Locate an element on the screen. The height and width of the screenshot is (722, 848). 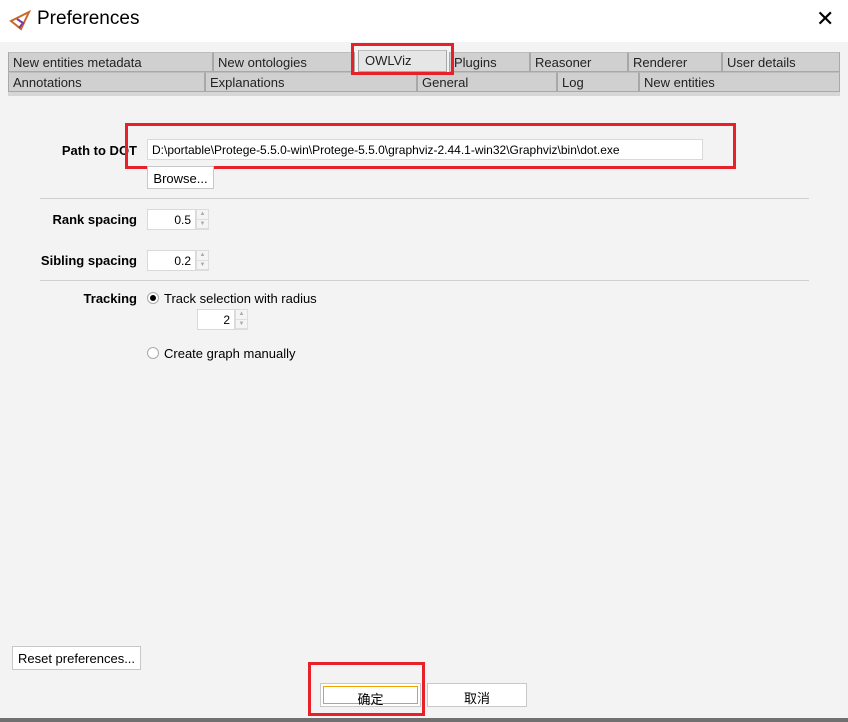
tab-reasoner: Reasoner is located at coordinates (579, 62).